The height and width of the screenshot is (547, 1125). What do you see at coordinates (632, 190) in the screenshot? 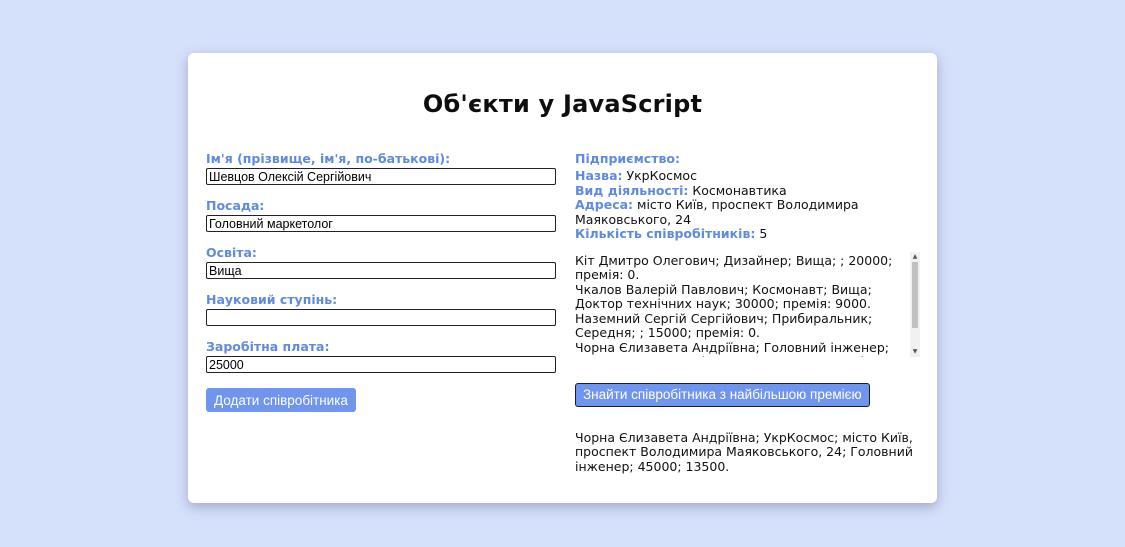
I see `company-activity-key: Вид діяльності:` at bounding box center [632, 190].